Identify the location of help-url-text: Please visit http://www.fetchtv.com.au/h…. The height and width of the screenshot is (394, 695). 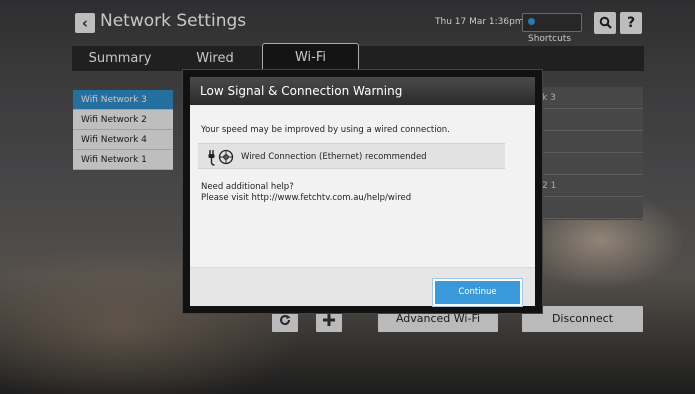
(306, 198).